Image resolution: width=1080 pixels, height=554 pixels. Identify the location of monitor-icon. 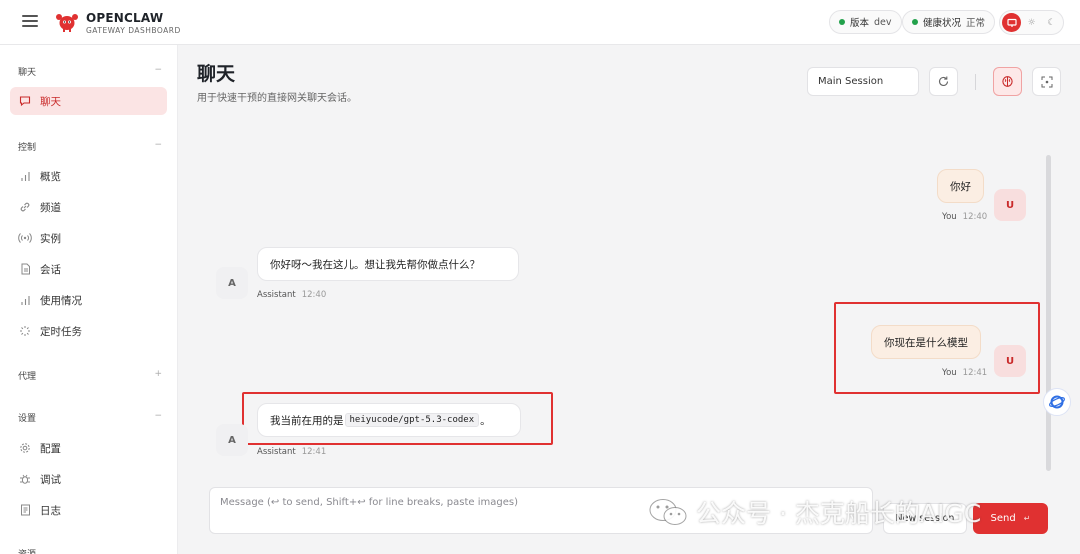
(1011, 22).